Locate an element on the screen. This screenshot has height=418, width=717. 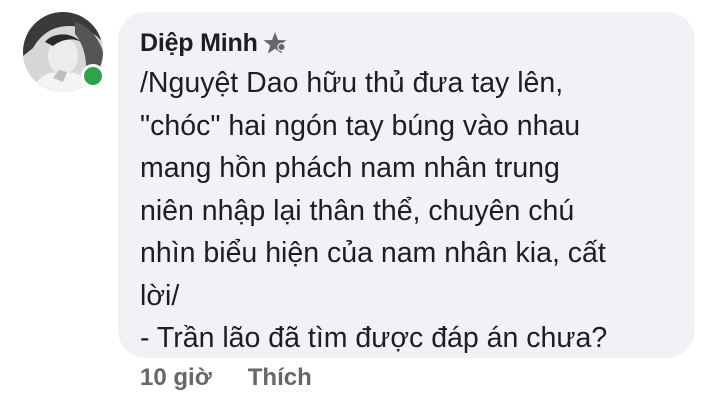
comment-line: mang hồn phách nam nhân trung is located at coordinates (350, 168).